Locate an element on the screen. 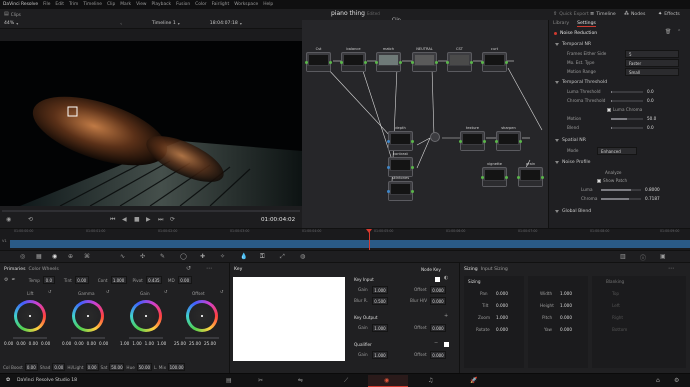  mo-est-type-select: Faster is located at coordinates (652, 63).